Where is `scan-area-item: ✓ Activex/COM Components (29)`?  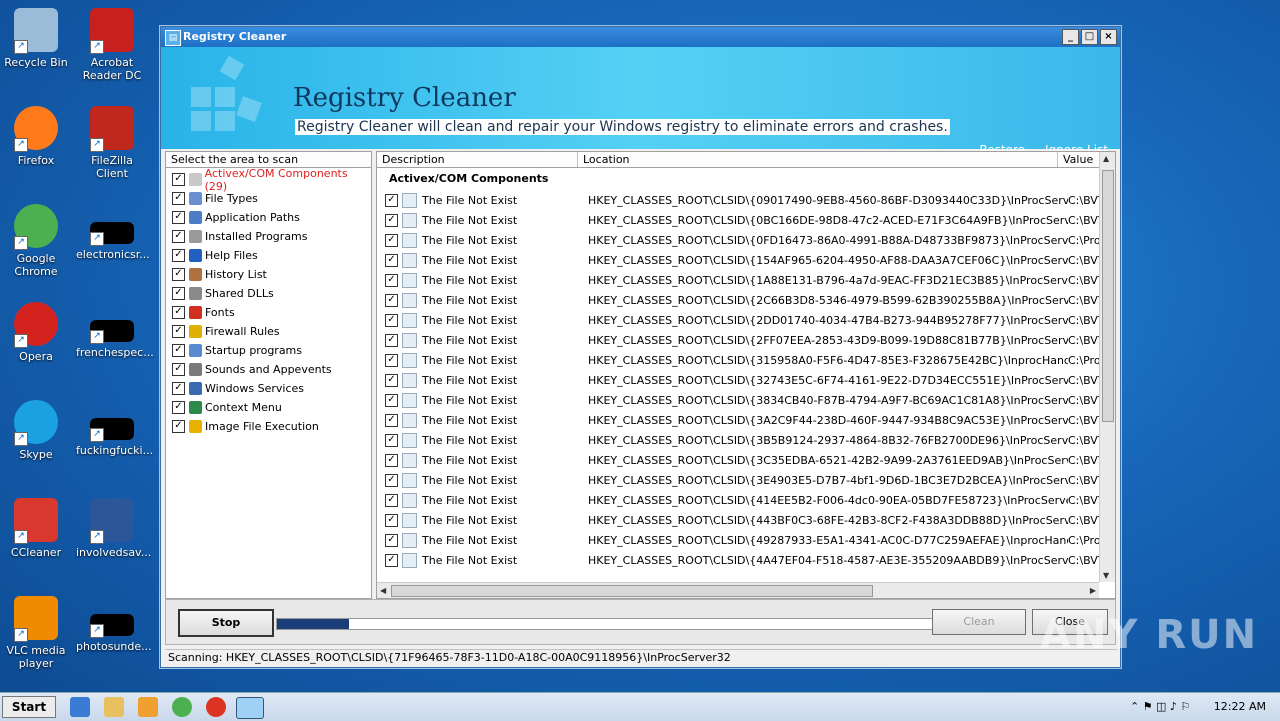 scan-area-item: ✓ Activex/COM Components (29) is located at coordinates (268, 180).